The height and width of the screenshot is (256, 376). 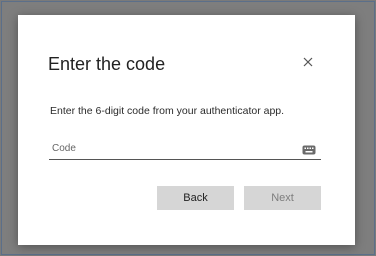 What do you see at coordinates (282, 198) in the screenshot?
I see `next-button: Next` at bounding box center [282, 198].